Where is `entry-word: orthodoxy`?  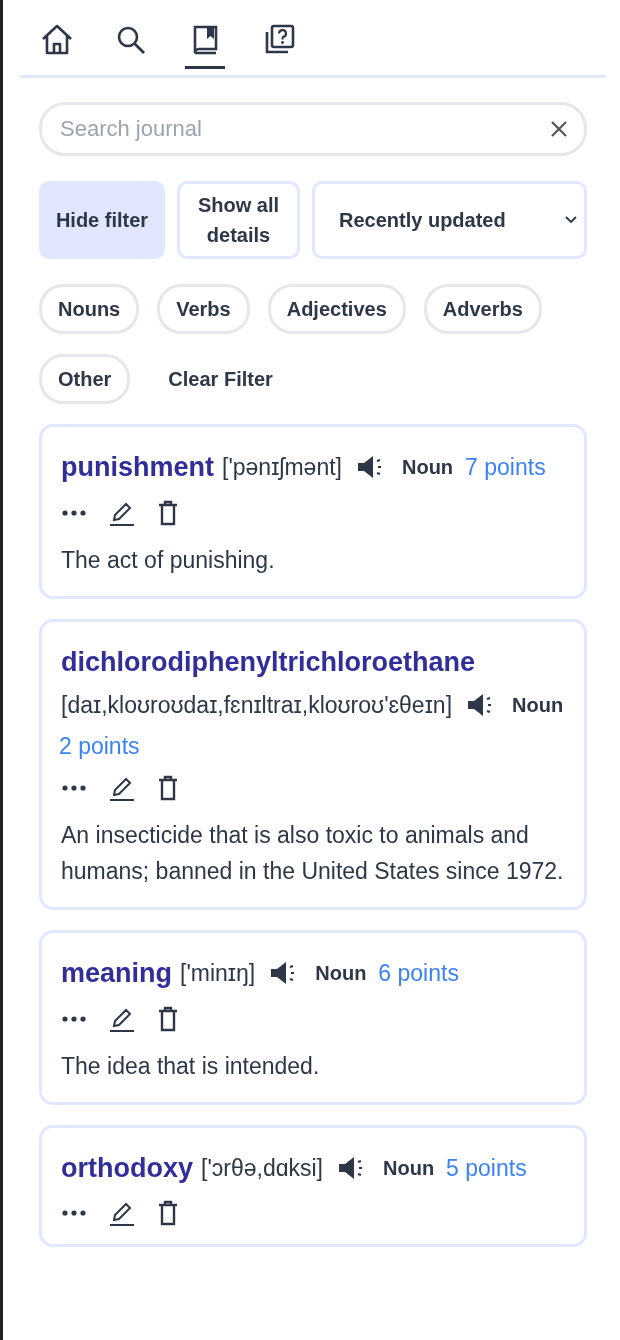
entry-word: orthodoxy is located at coordinates (127, 1168).